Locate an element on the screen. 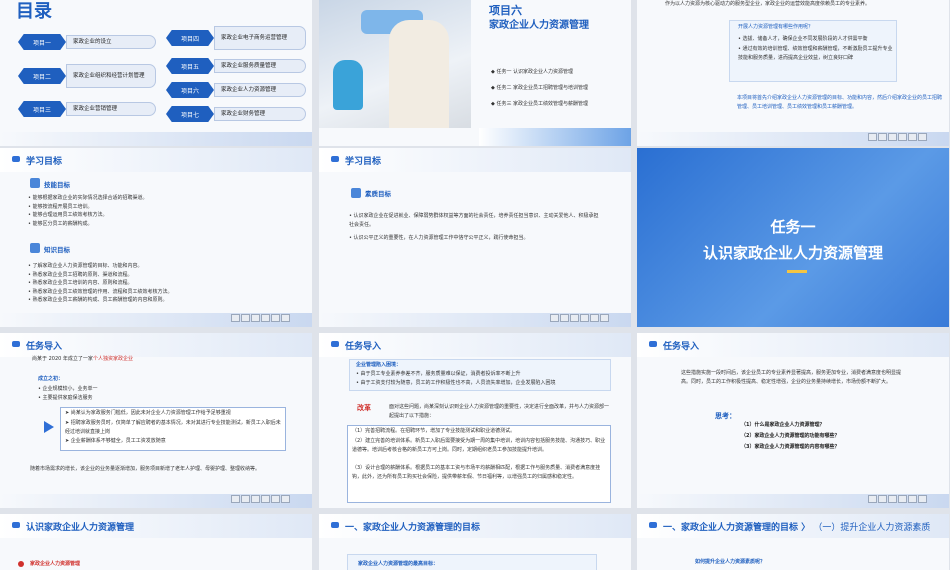 The image size is (950, 570). toc-item-4: 家政企业电子商务运营管理 is located at coordinates (260, 38).